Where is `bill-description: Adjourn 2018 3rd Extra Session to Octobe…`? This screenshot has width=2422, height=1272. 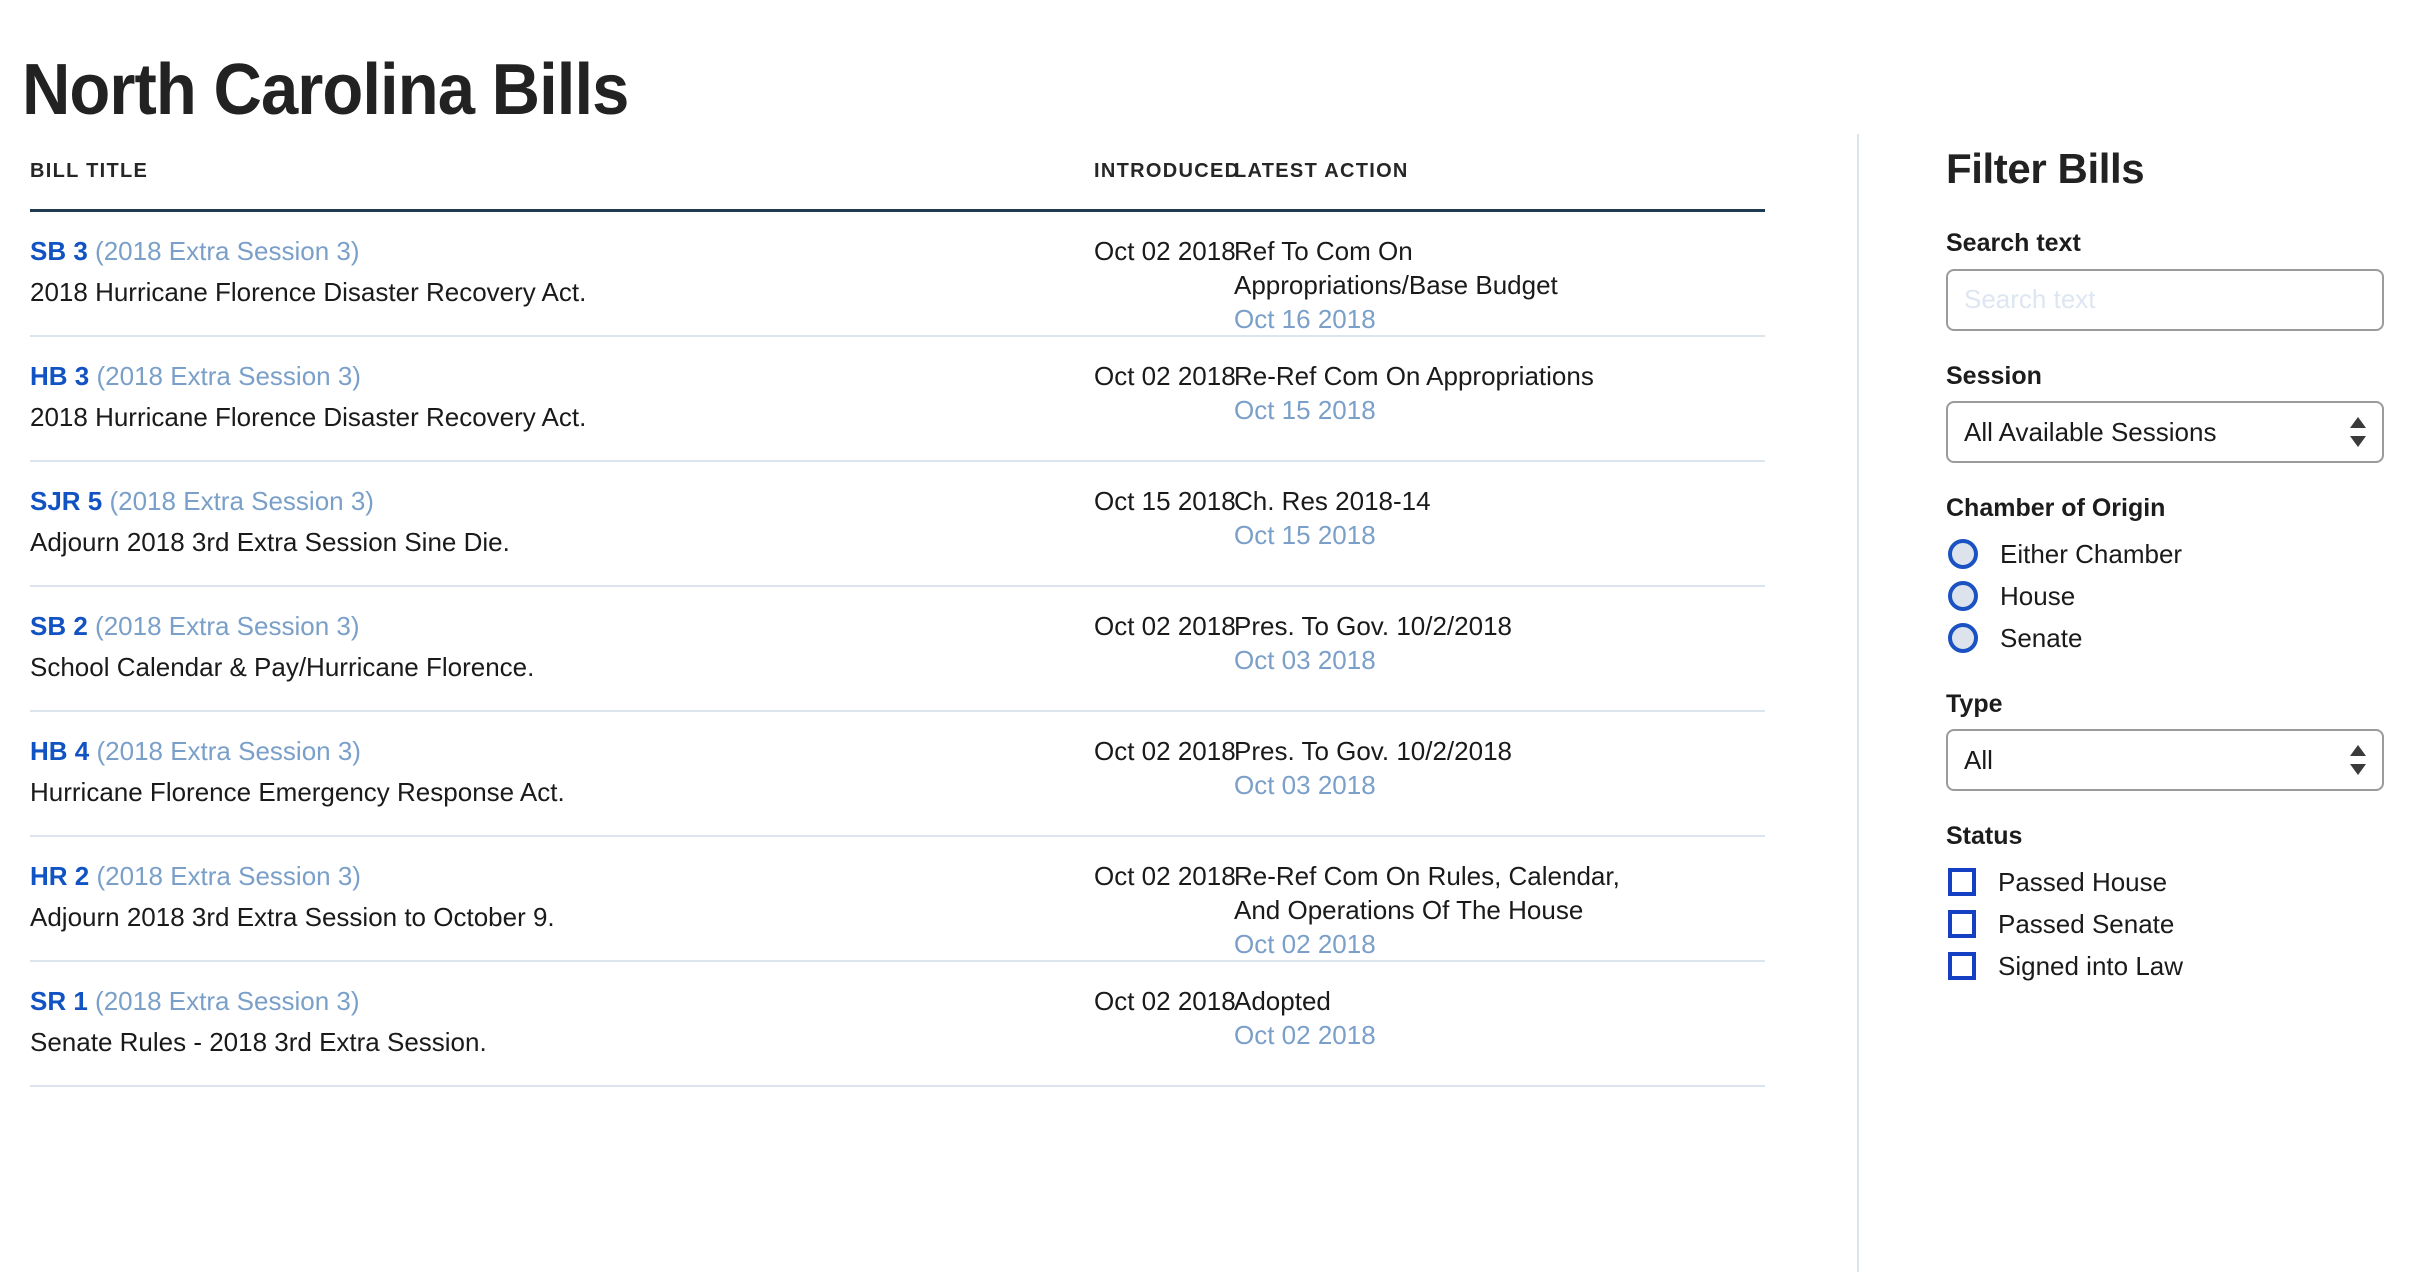 bill-description: Adjourn 2018 3rd Extra Session to Octobe… is located at coordinates (292, 917).